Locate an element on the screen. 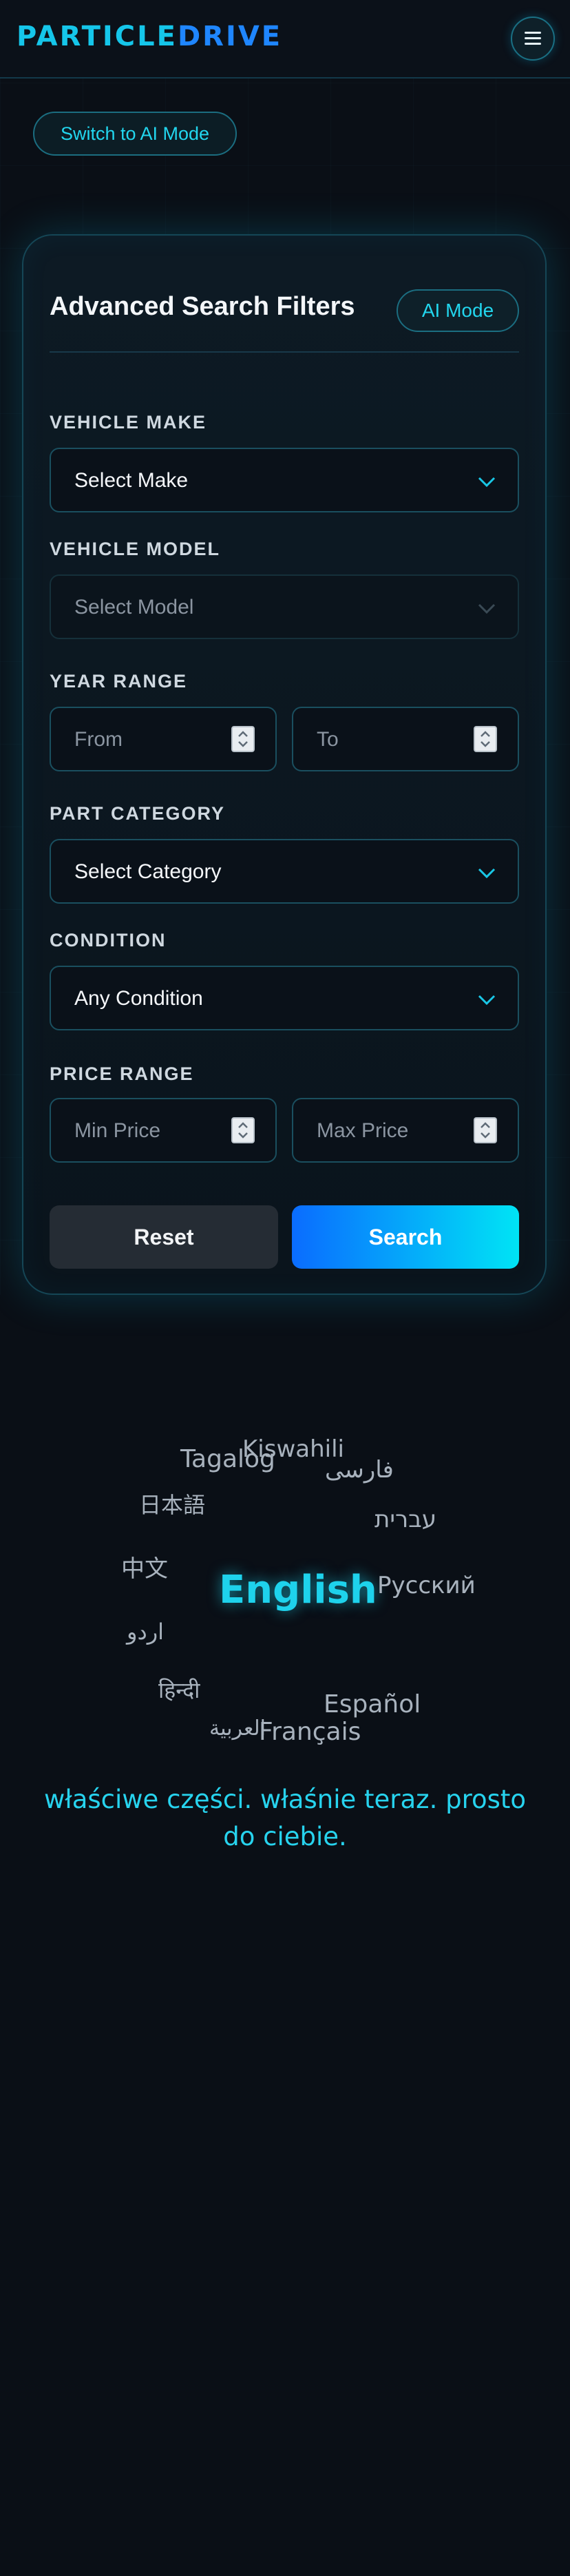 This screenshot has width=570, height=2576. condition-select: Any Condition is located at coordinates (284, 998).